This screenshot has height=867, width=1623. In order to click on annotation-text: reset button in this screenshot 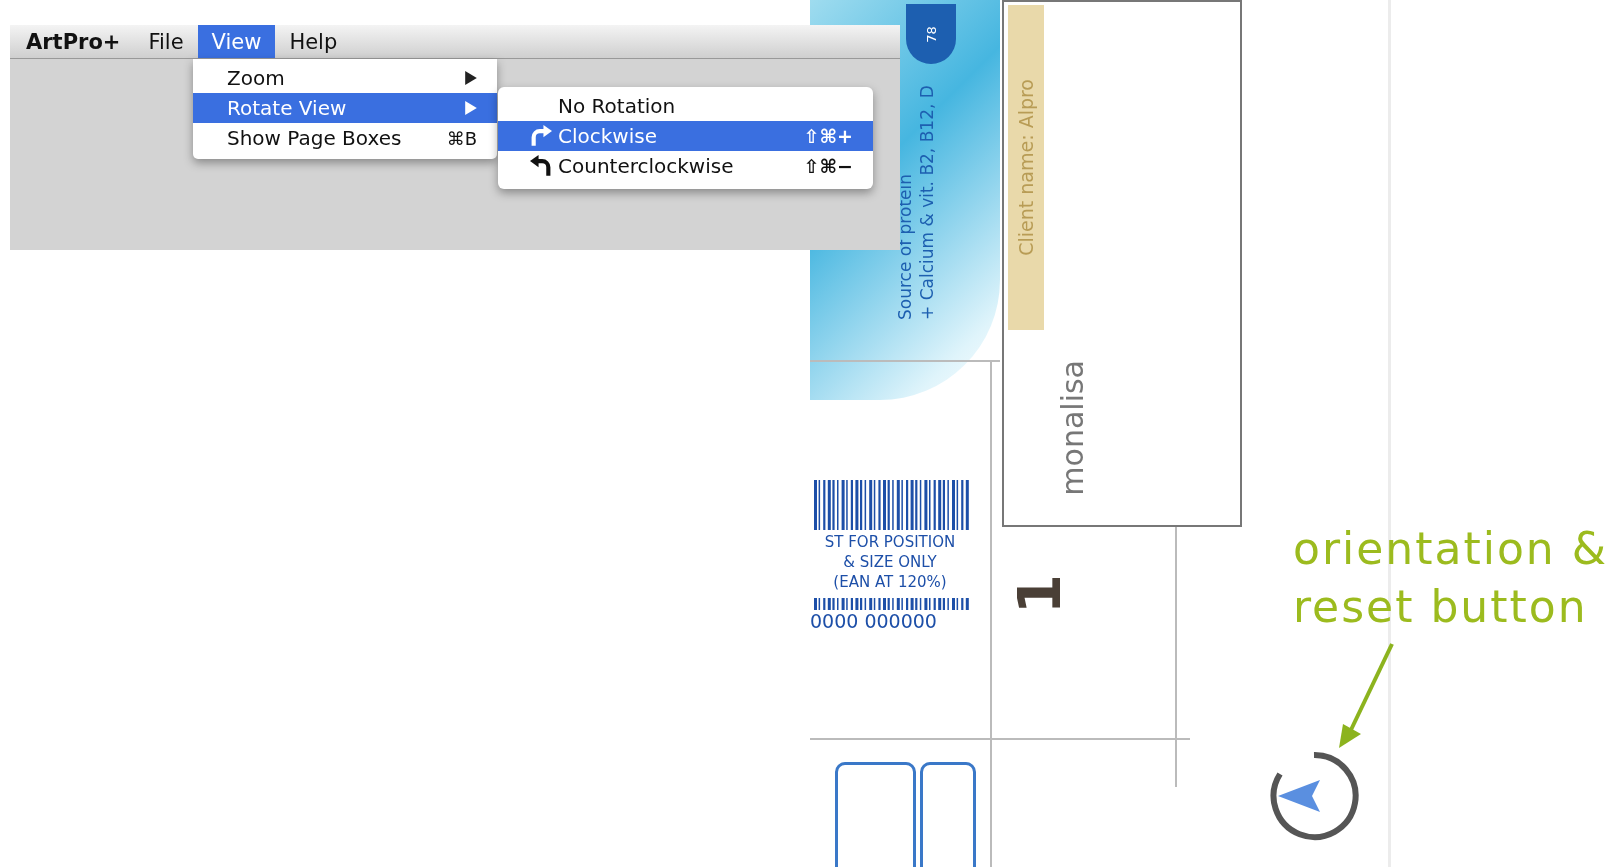, I will do `click(1441, 607)`.